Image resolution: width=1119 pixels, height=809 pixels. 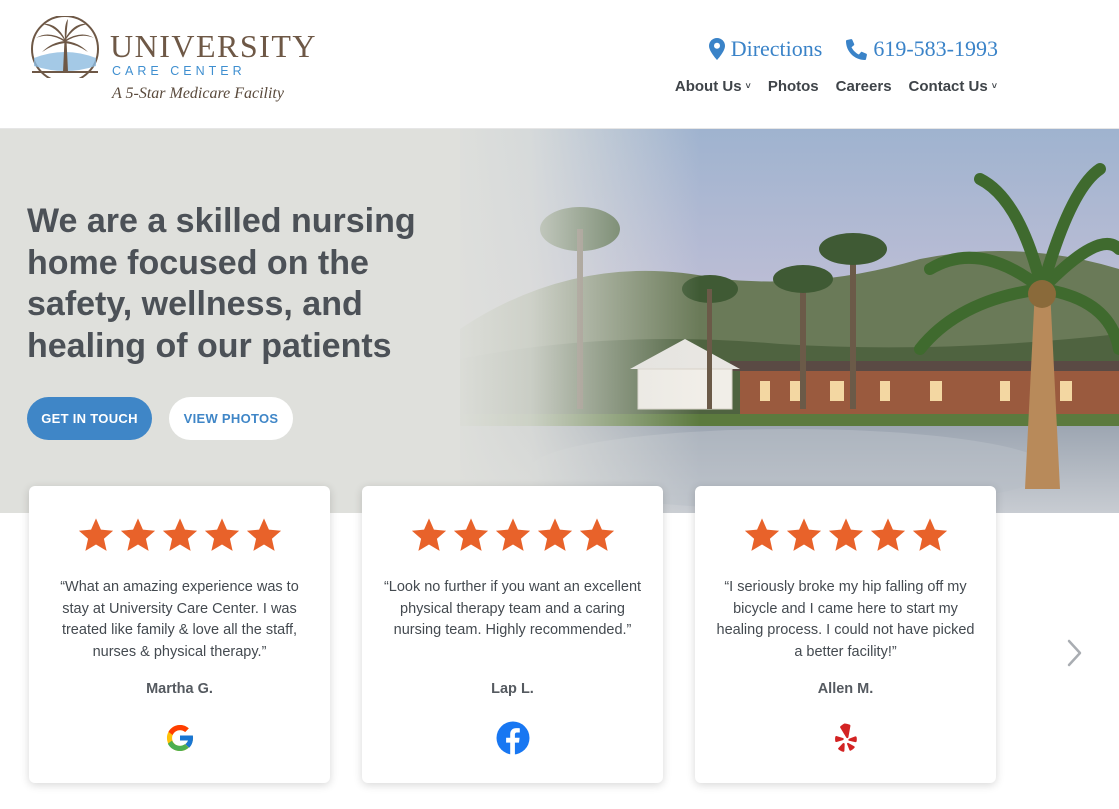 I want to click on nav-item-label: Contact Us, so click(x=948, y=86).